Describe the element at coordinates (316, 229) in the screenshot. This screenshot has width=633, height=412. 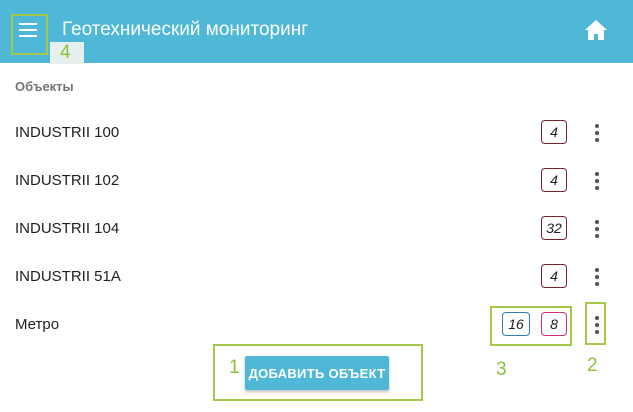
I see `list-item: INDUSTRII 104 32` at that location.